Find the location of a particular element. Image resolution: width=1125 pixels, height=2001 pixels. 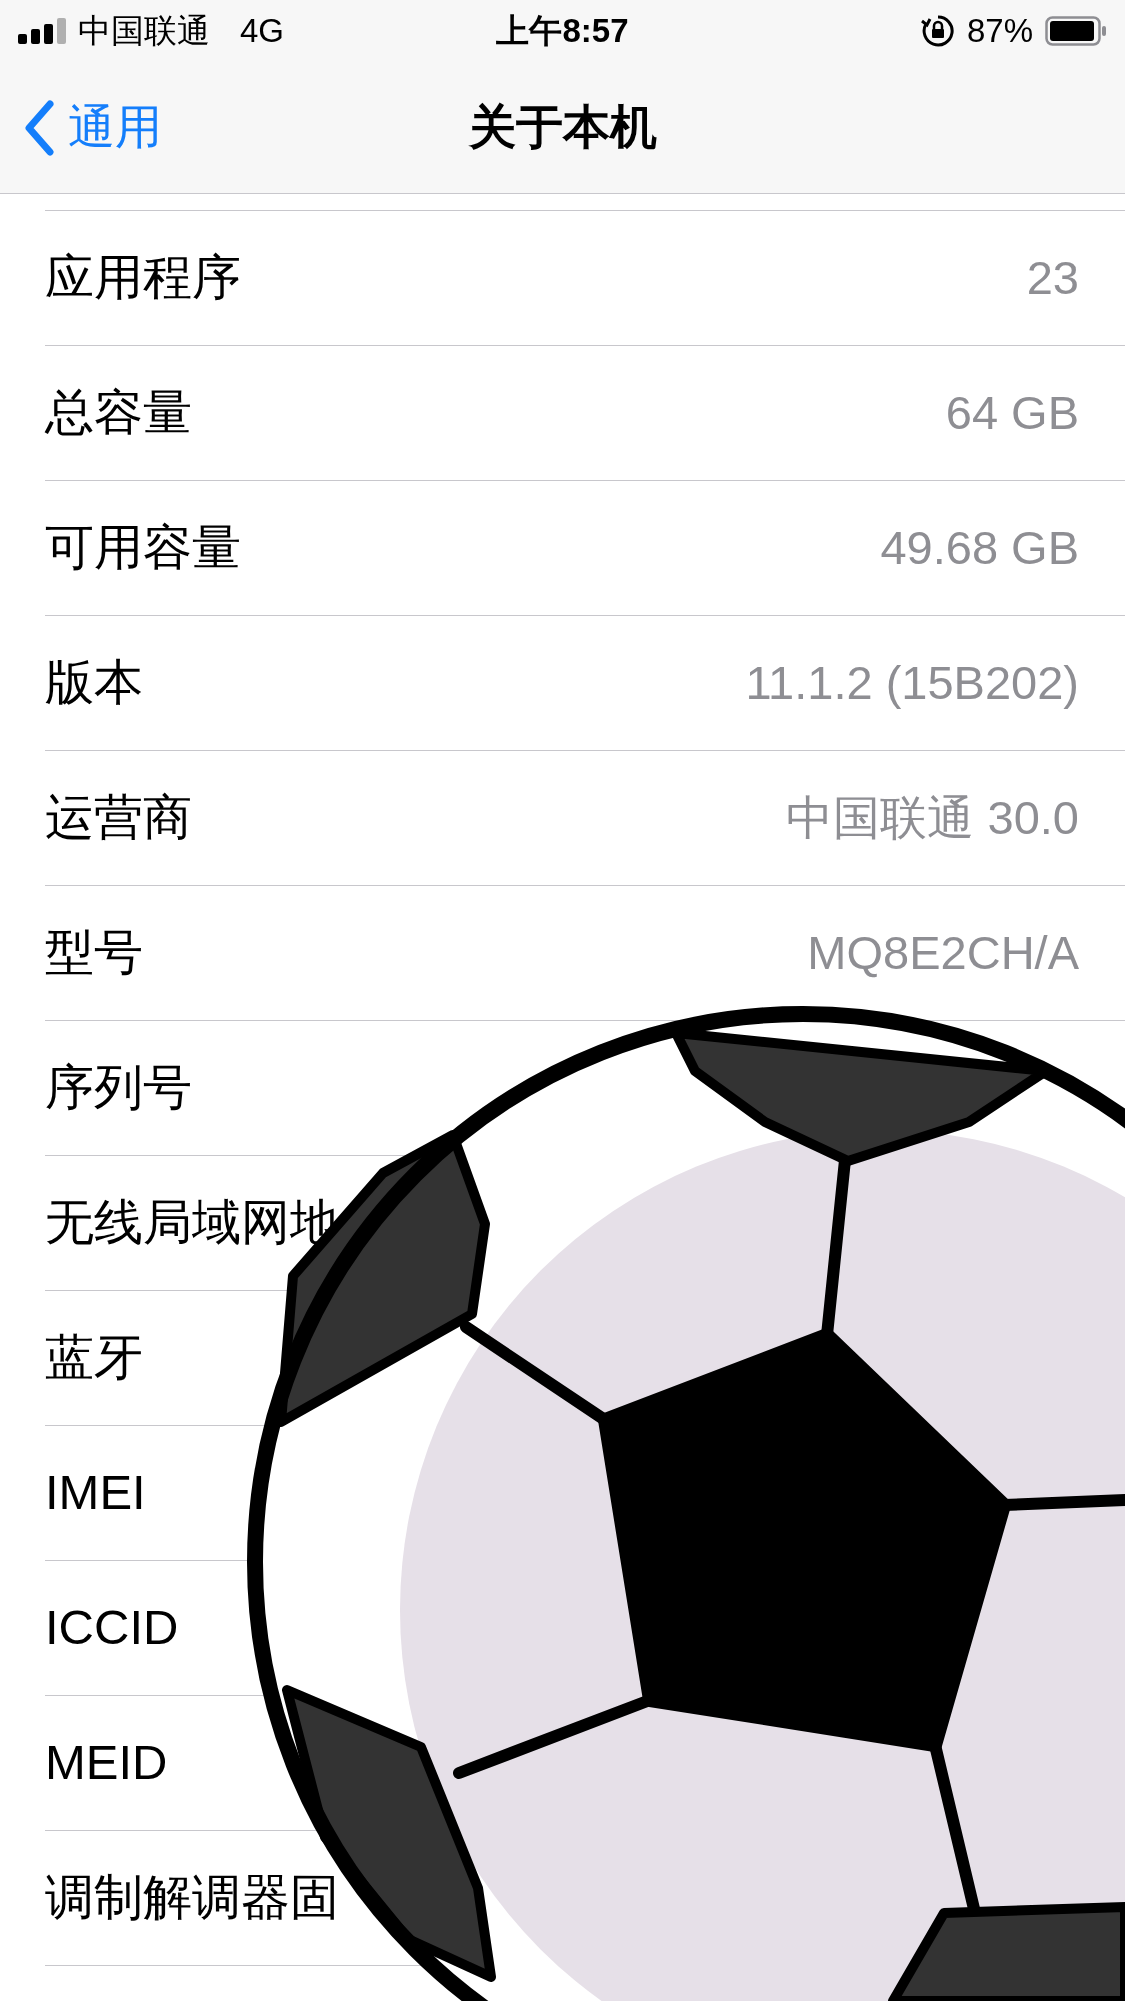

row-label: 总容量 is located at coordinates (118, 413).